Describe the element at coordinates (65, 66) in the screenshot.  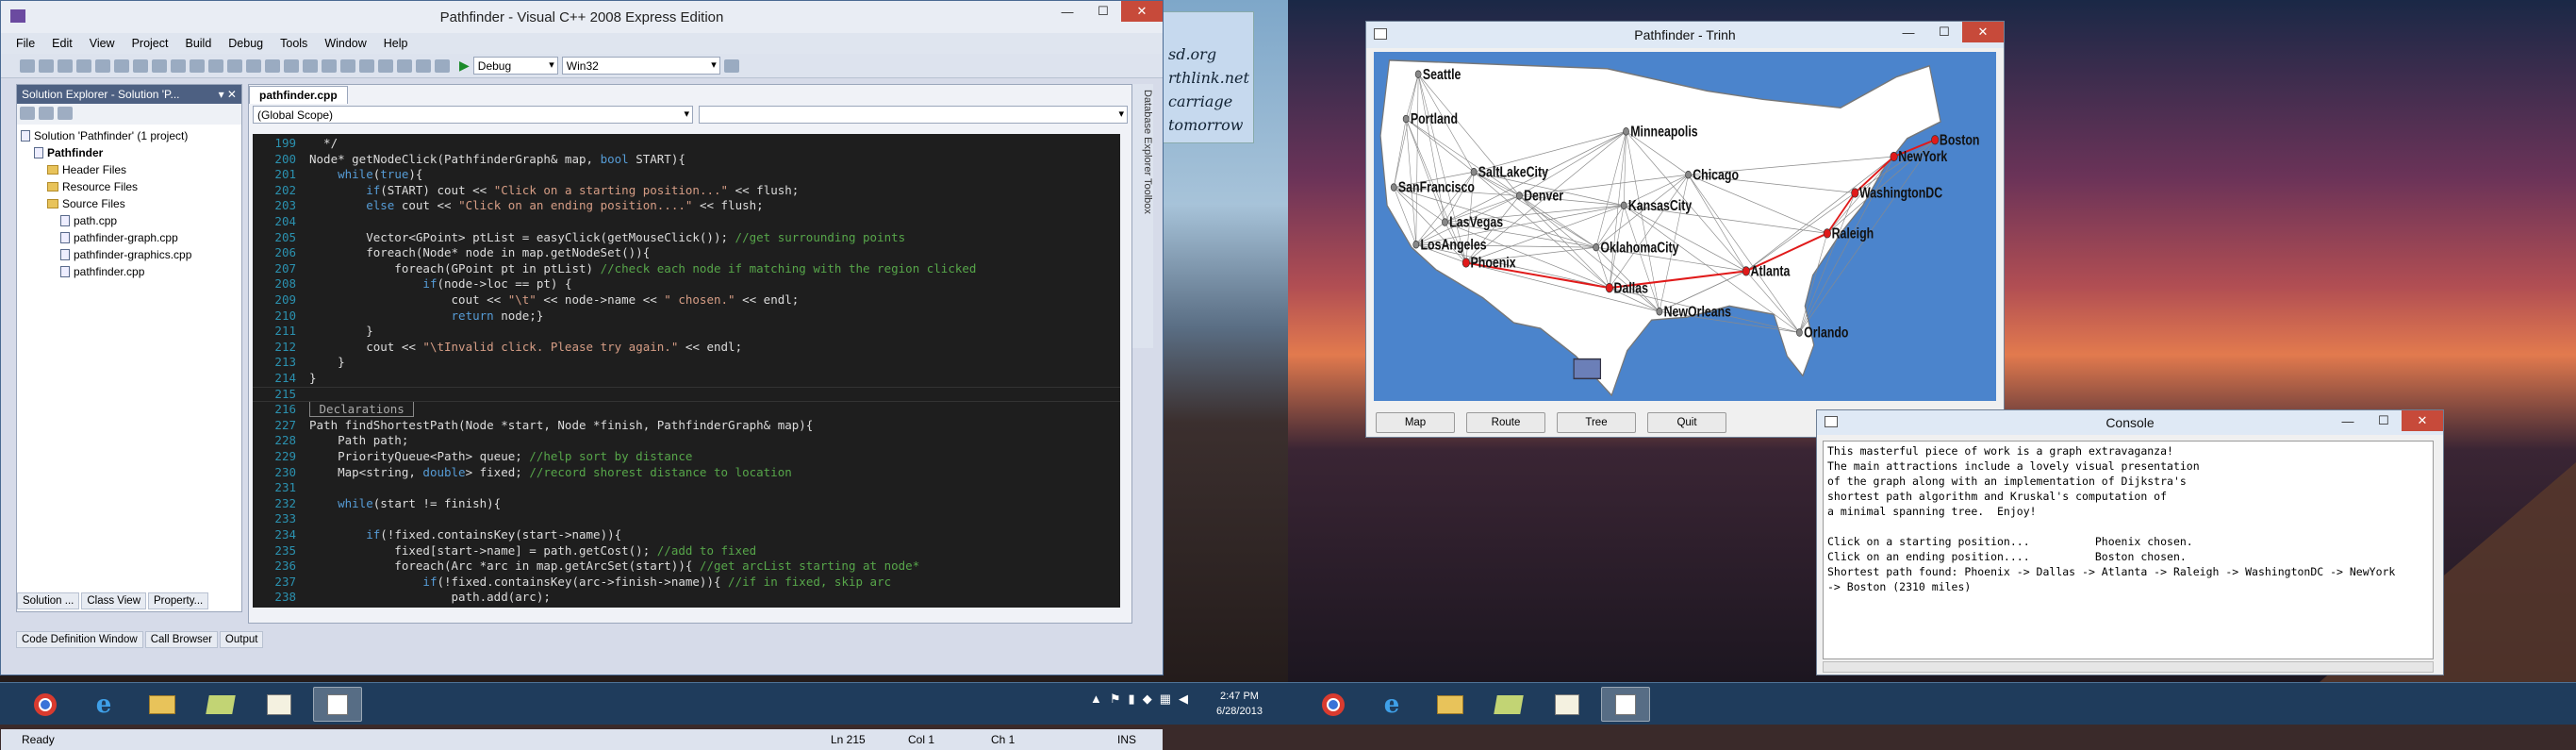
I see `save-icon` at that location.